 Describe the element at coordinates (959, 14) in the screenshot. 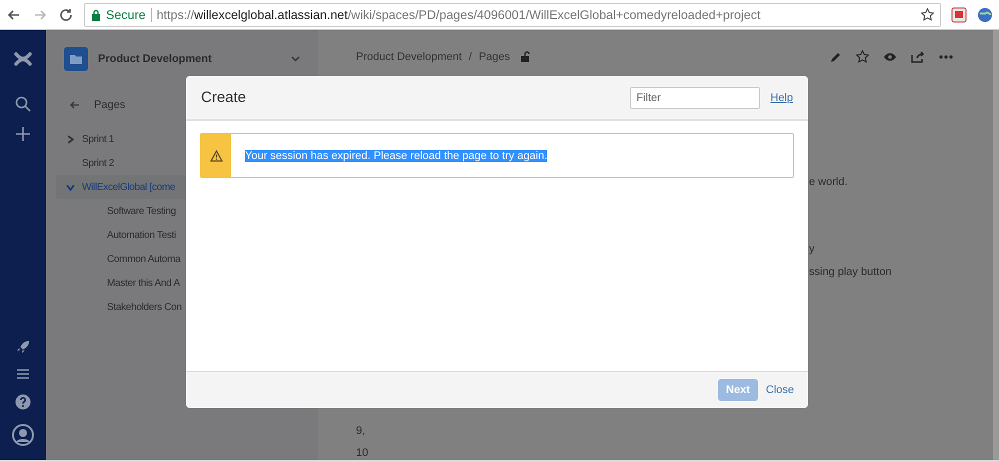

I see `extension-icon` at that location.